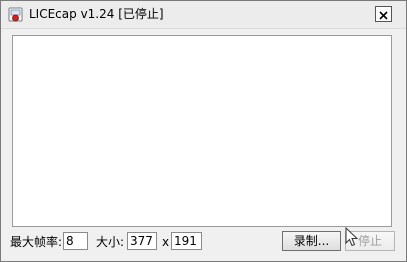 The width and height of the screenshot is (407, 262). I want to click on close-icon, so click(383, 14).